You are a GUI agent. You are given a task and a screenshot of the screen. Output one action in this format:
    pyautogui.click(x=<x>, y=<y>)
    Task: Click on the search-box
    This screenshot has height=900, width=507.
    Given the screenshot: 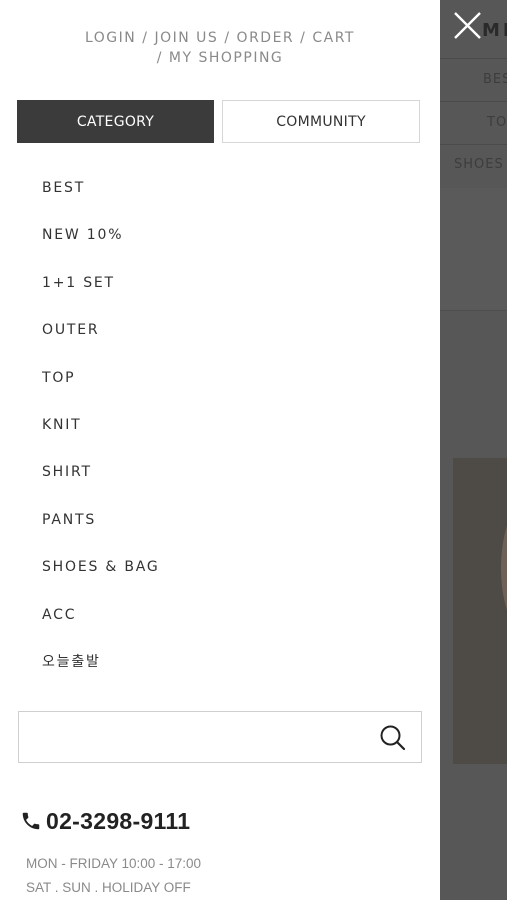 What is the action you would take?
    pyautogui.click(x=220, y=737)
    